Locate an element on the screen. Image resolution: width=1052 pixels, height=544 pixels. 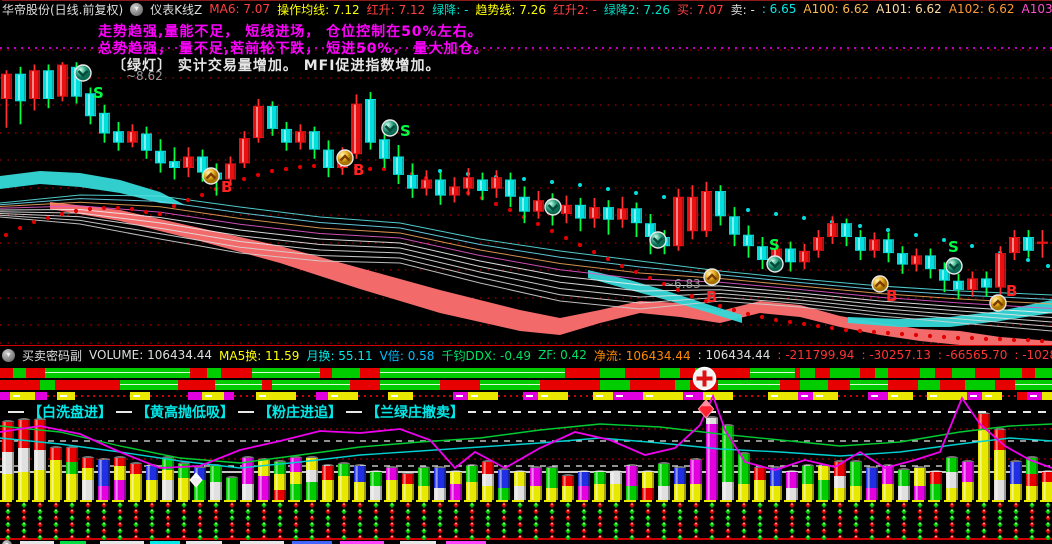
header-item: A101: 6.62 is located at coordinates (909, 9).